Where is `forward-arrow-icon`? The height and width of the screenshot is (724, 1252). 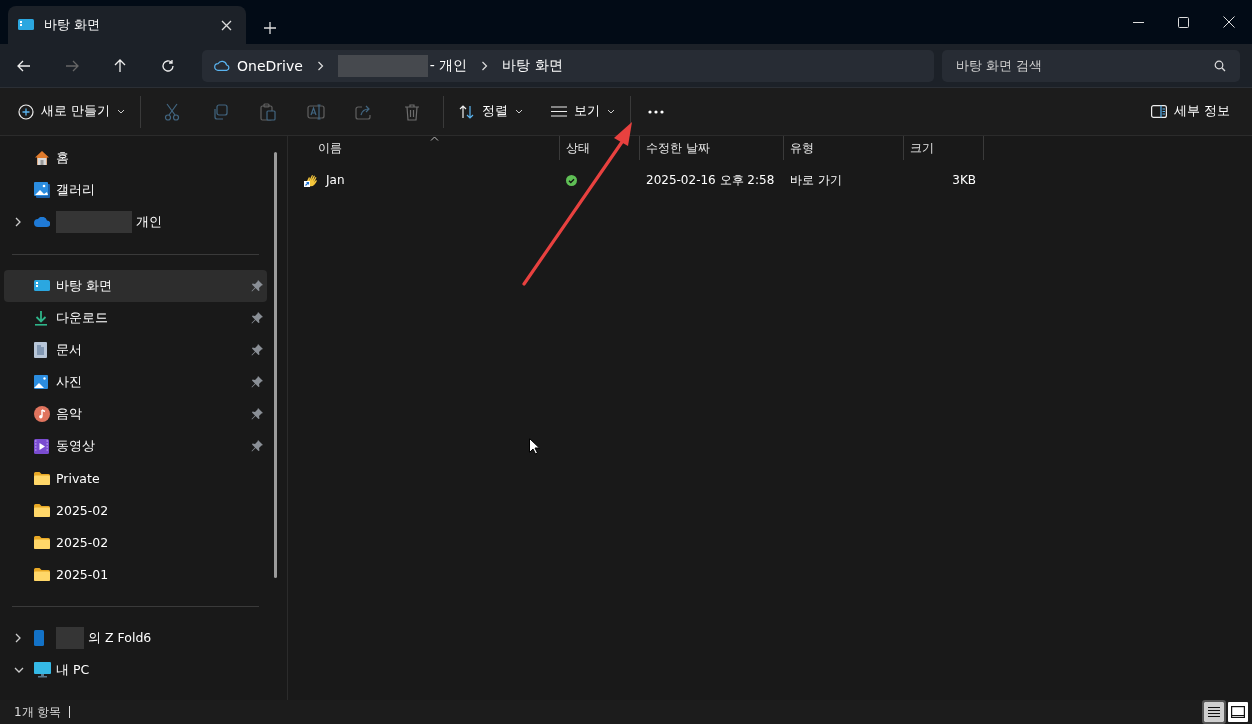 forward-arrow-icon is located at coordinates (72, 65).